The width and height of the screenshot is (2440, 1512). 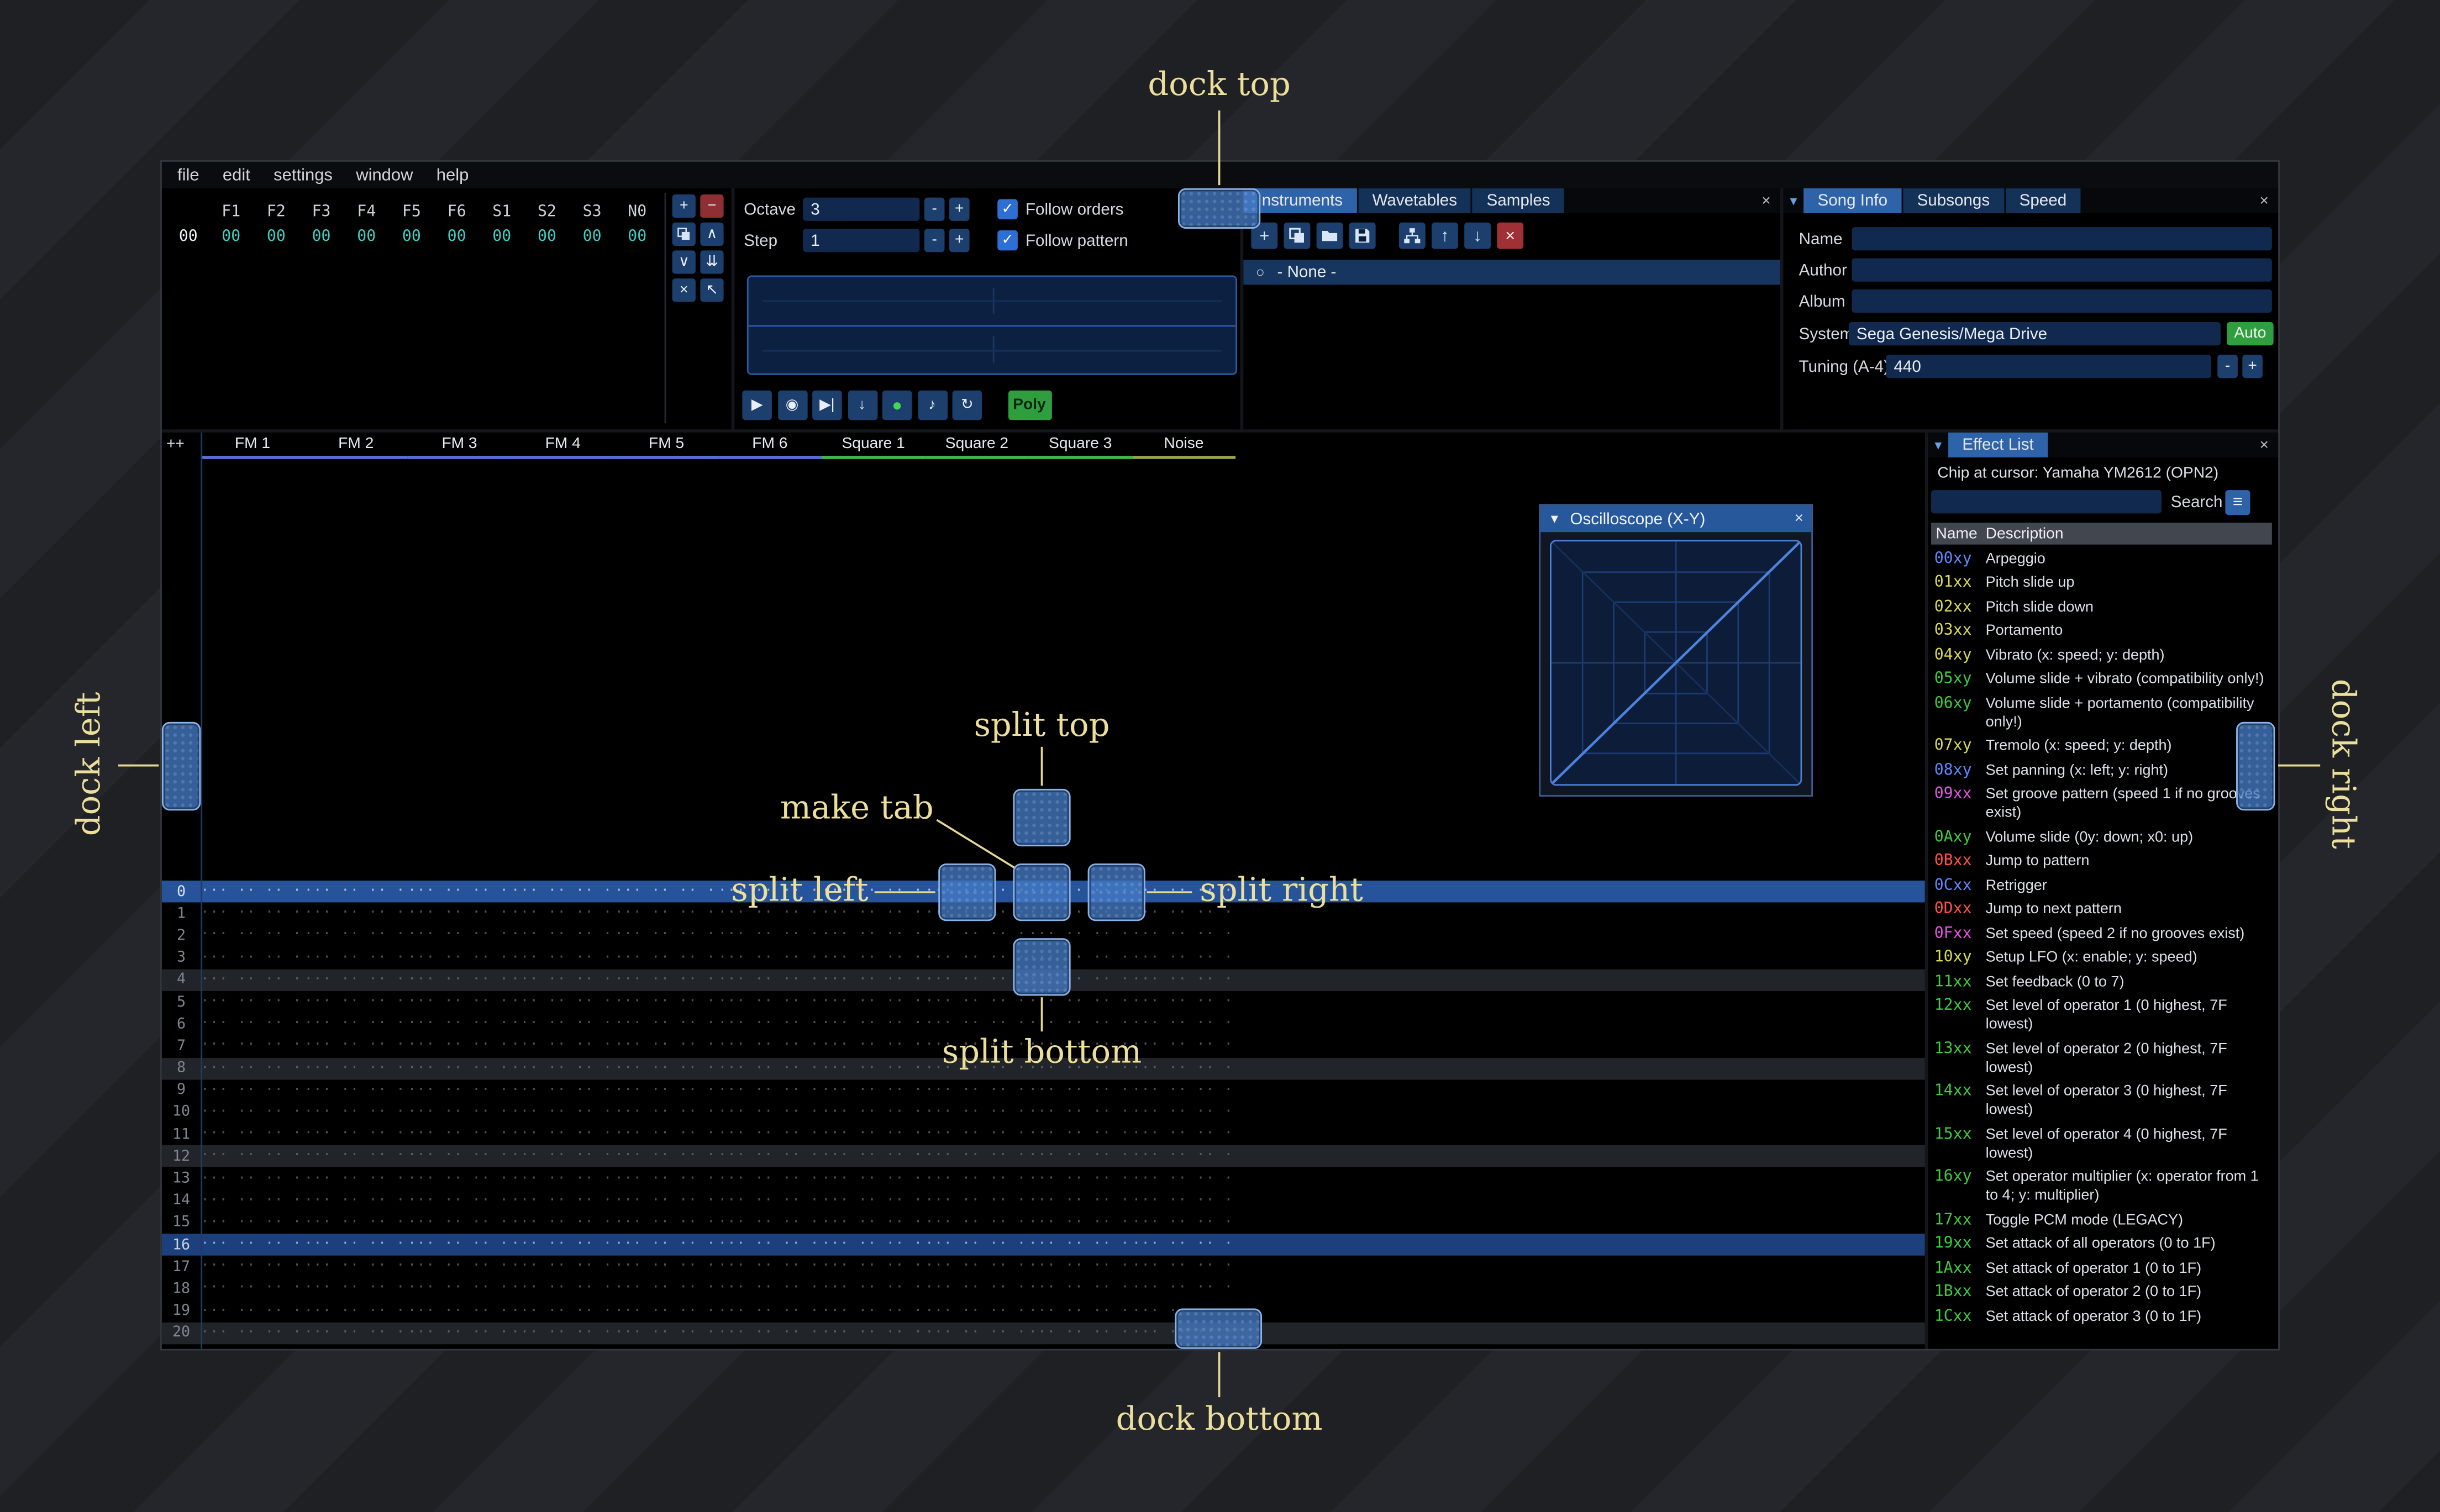 I want to click on poly-button: Poly, so click(x=1029, y=405).